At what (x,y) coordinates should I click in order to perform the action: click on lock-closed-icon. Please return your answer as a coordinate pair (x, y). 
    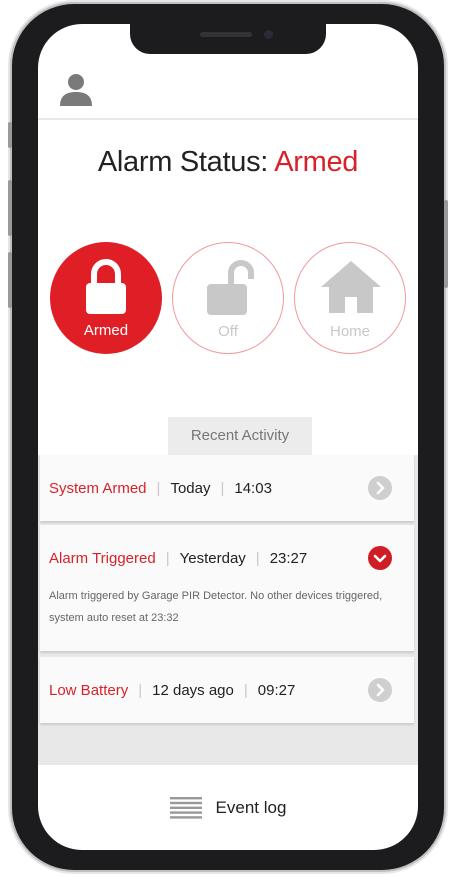
    Looking at the image, I should click on (106, 286).